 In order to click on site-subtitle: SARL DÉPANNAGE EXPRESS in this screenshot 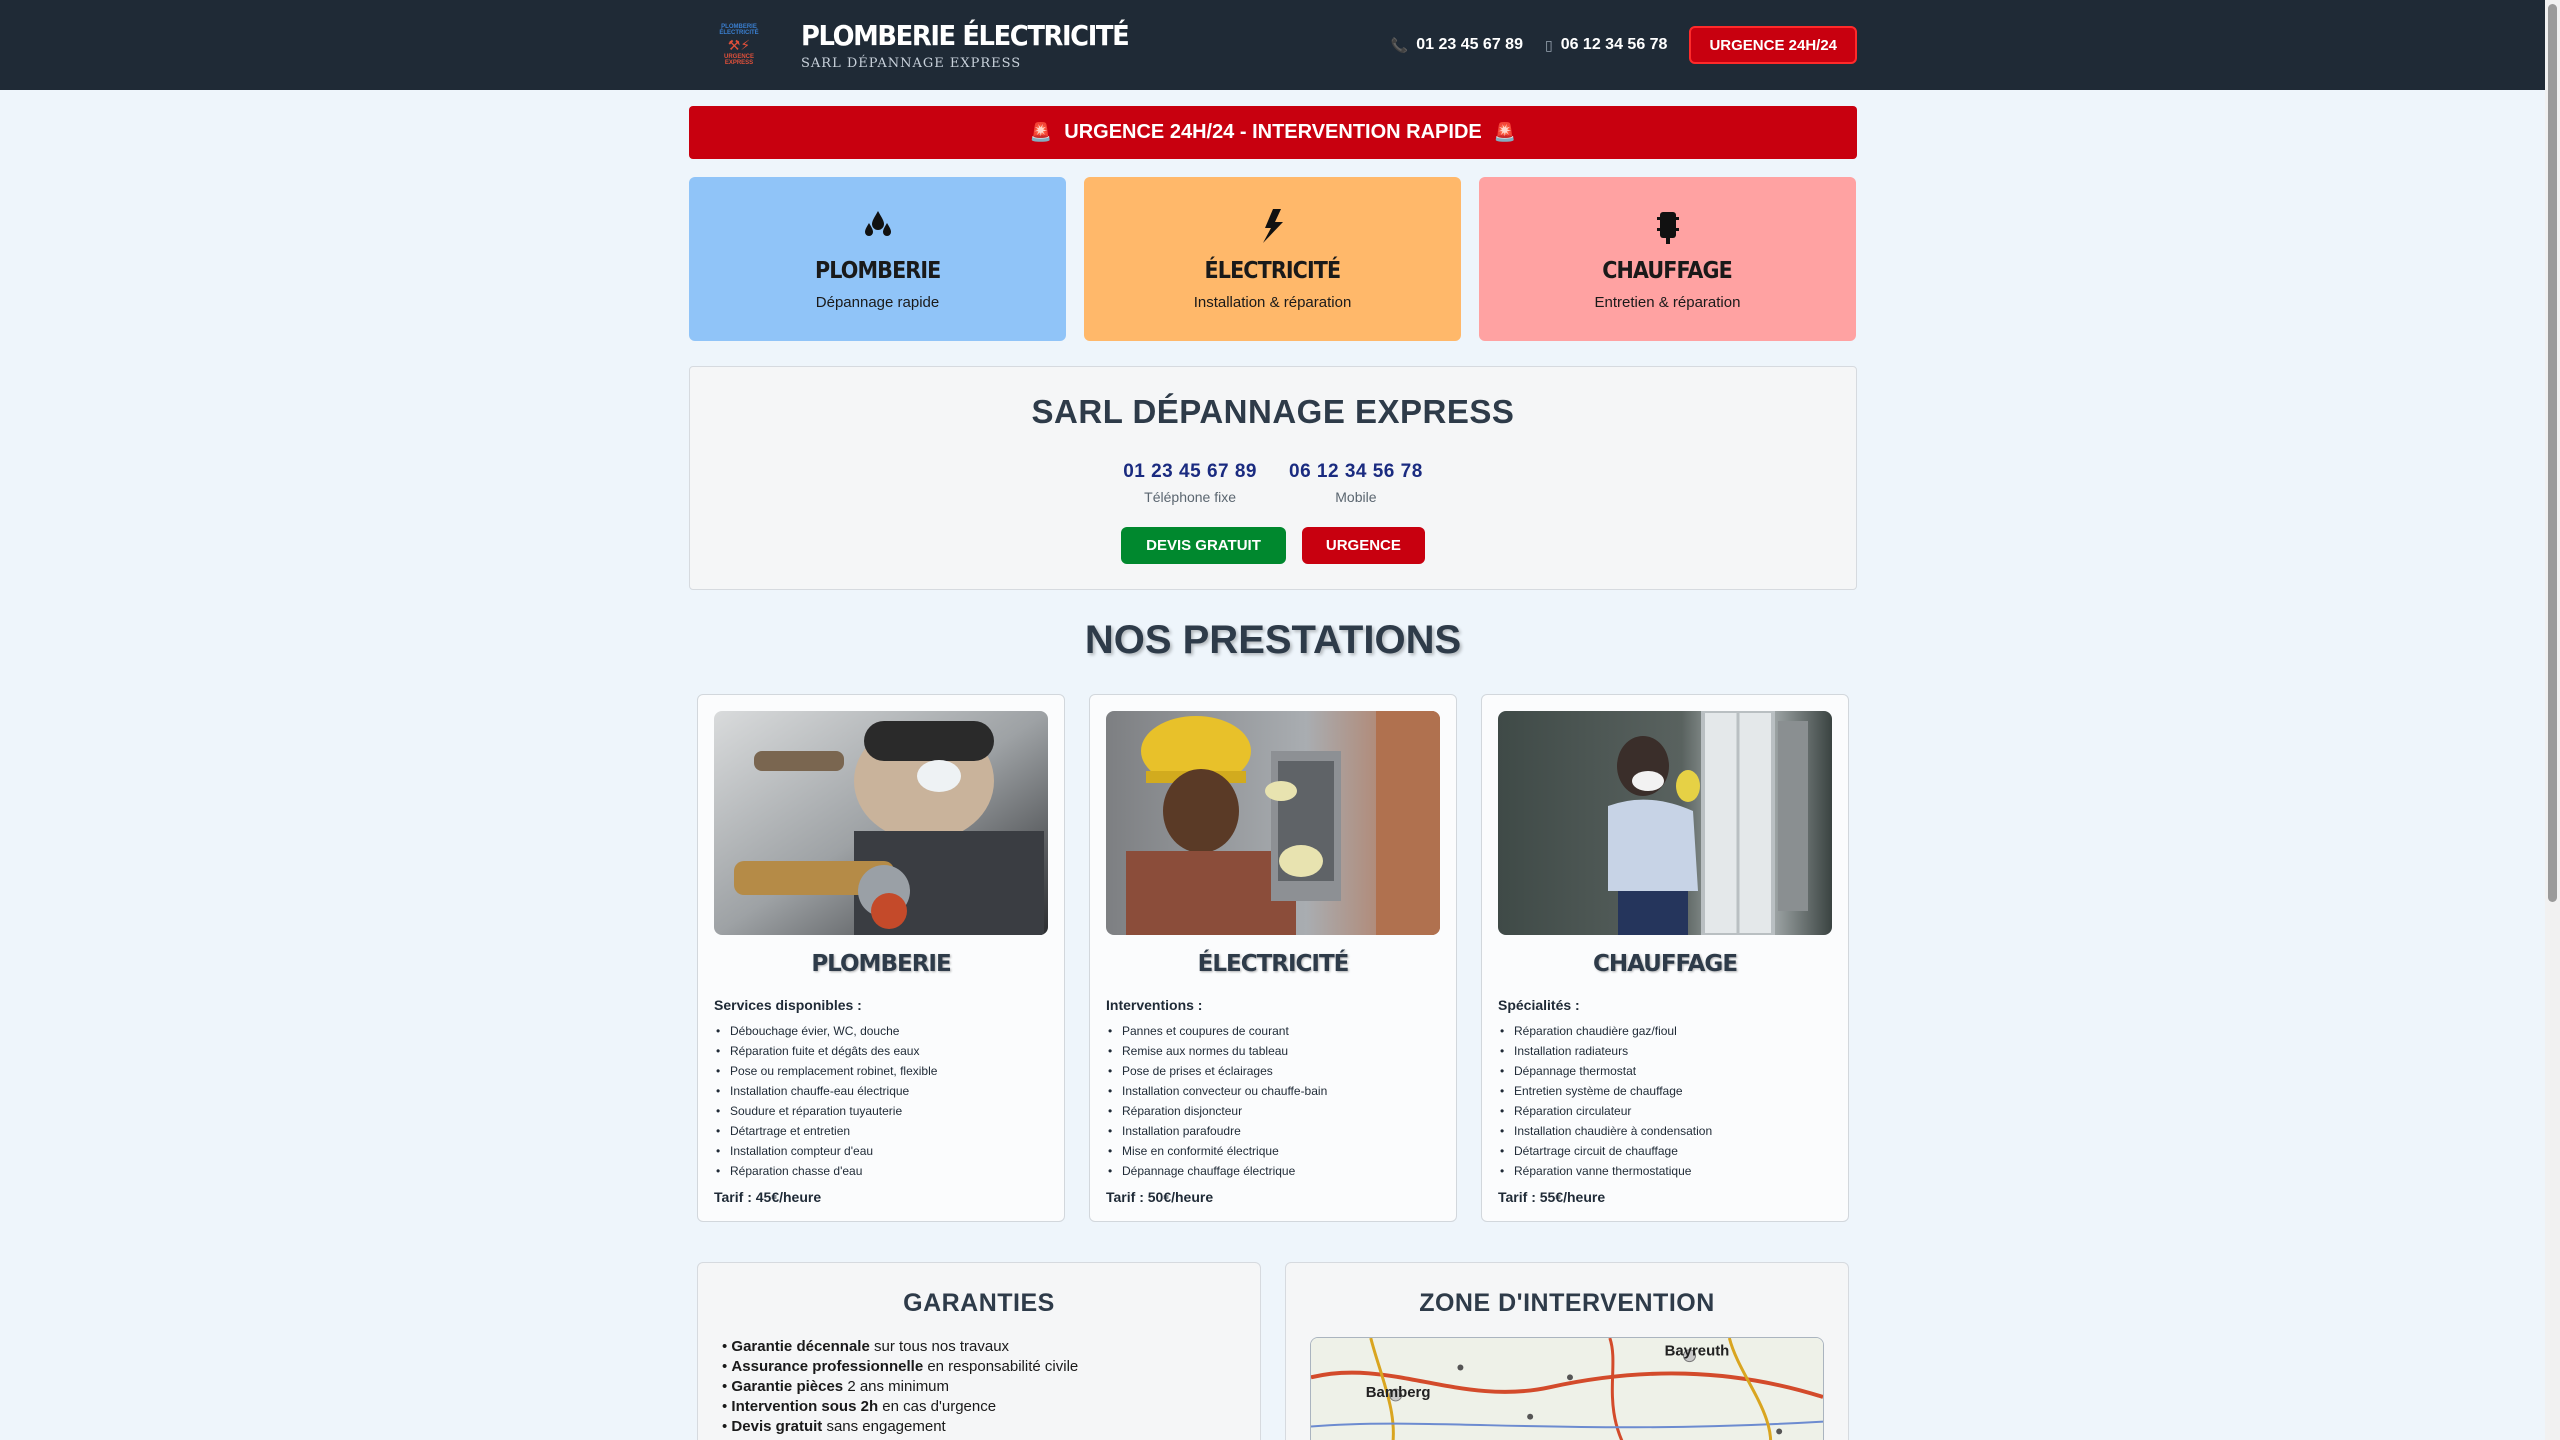, I will do `click(911, 63)`.